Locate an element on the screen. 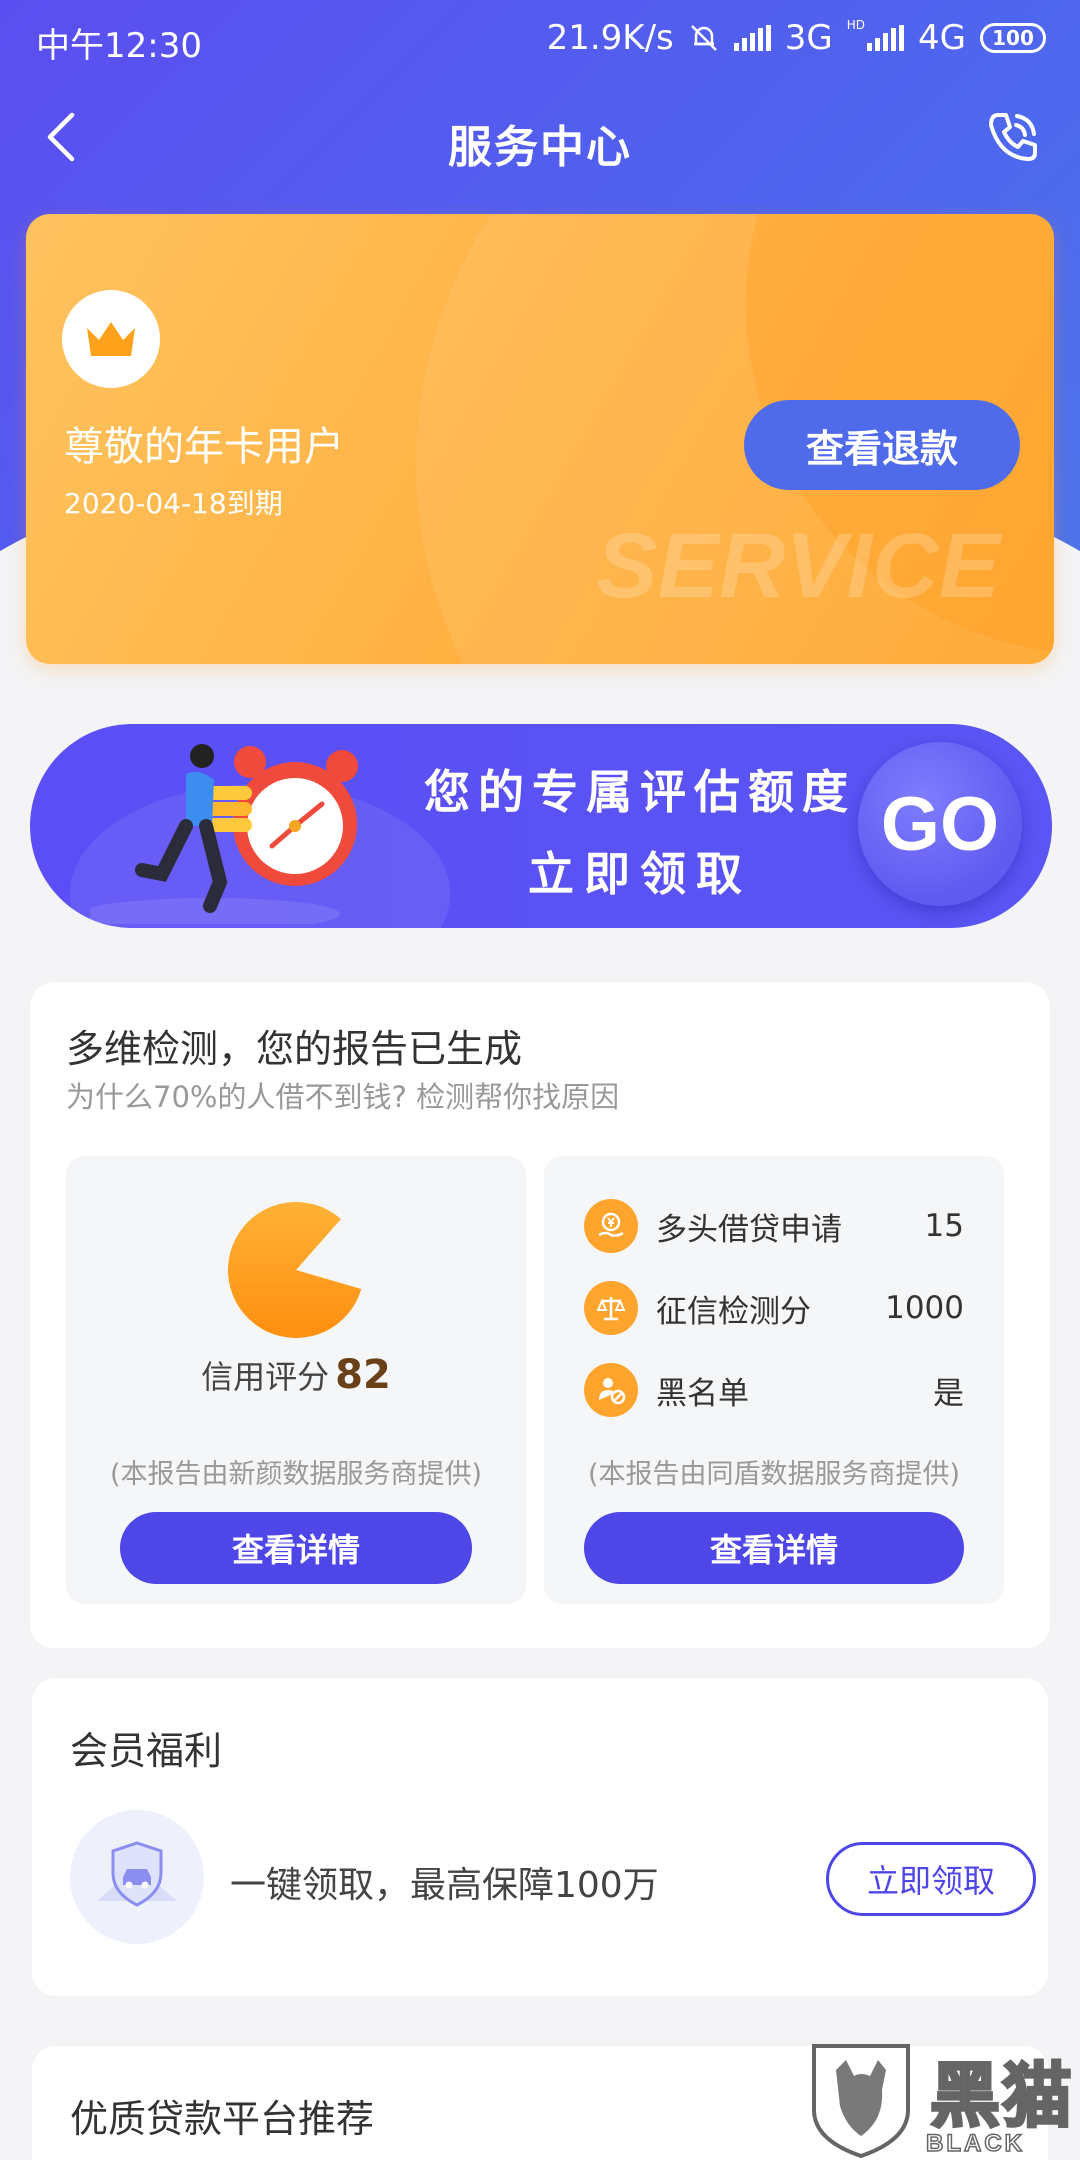 Image resolution: width=1080 pixels, height=2160 pixels. claim-now-button: 立即领取 is located at coordinates (931, 1879).